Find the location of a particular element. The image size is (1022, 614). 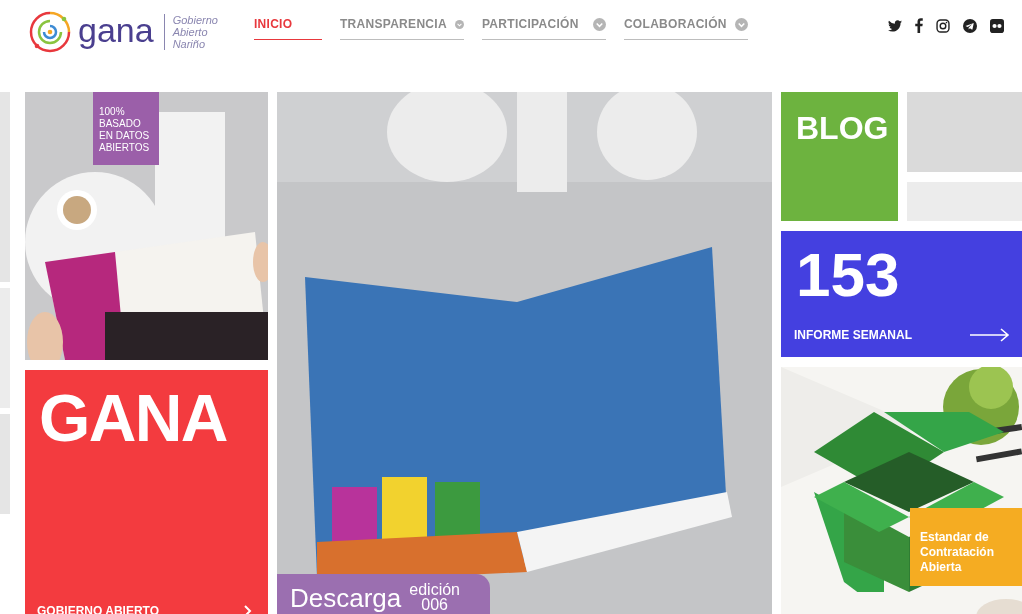

facebook-icon is located at coordinates (919, 25).